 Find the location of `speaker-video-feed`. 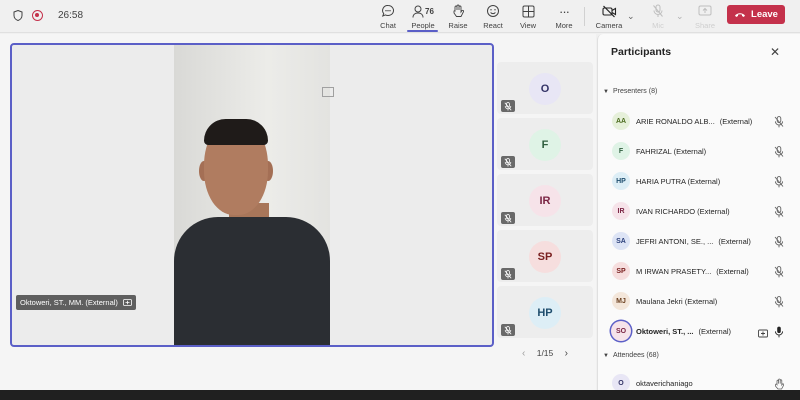

speaker-video-feed is located at coordinates (252, 195).